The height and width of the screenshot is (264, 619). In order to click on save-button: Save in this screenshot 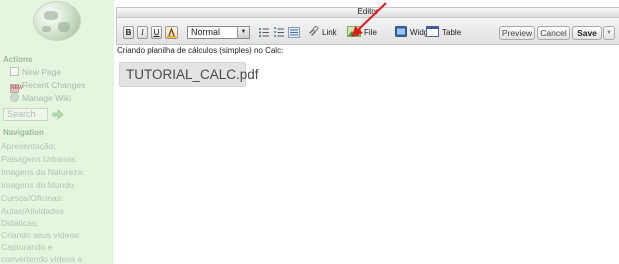, I will do `click(587, 33)`.